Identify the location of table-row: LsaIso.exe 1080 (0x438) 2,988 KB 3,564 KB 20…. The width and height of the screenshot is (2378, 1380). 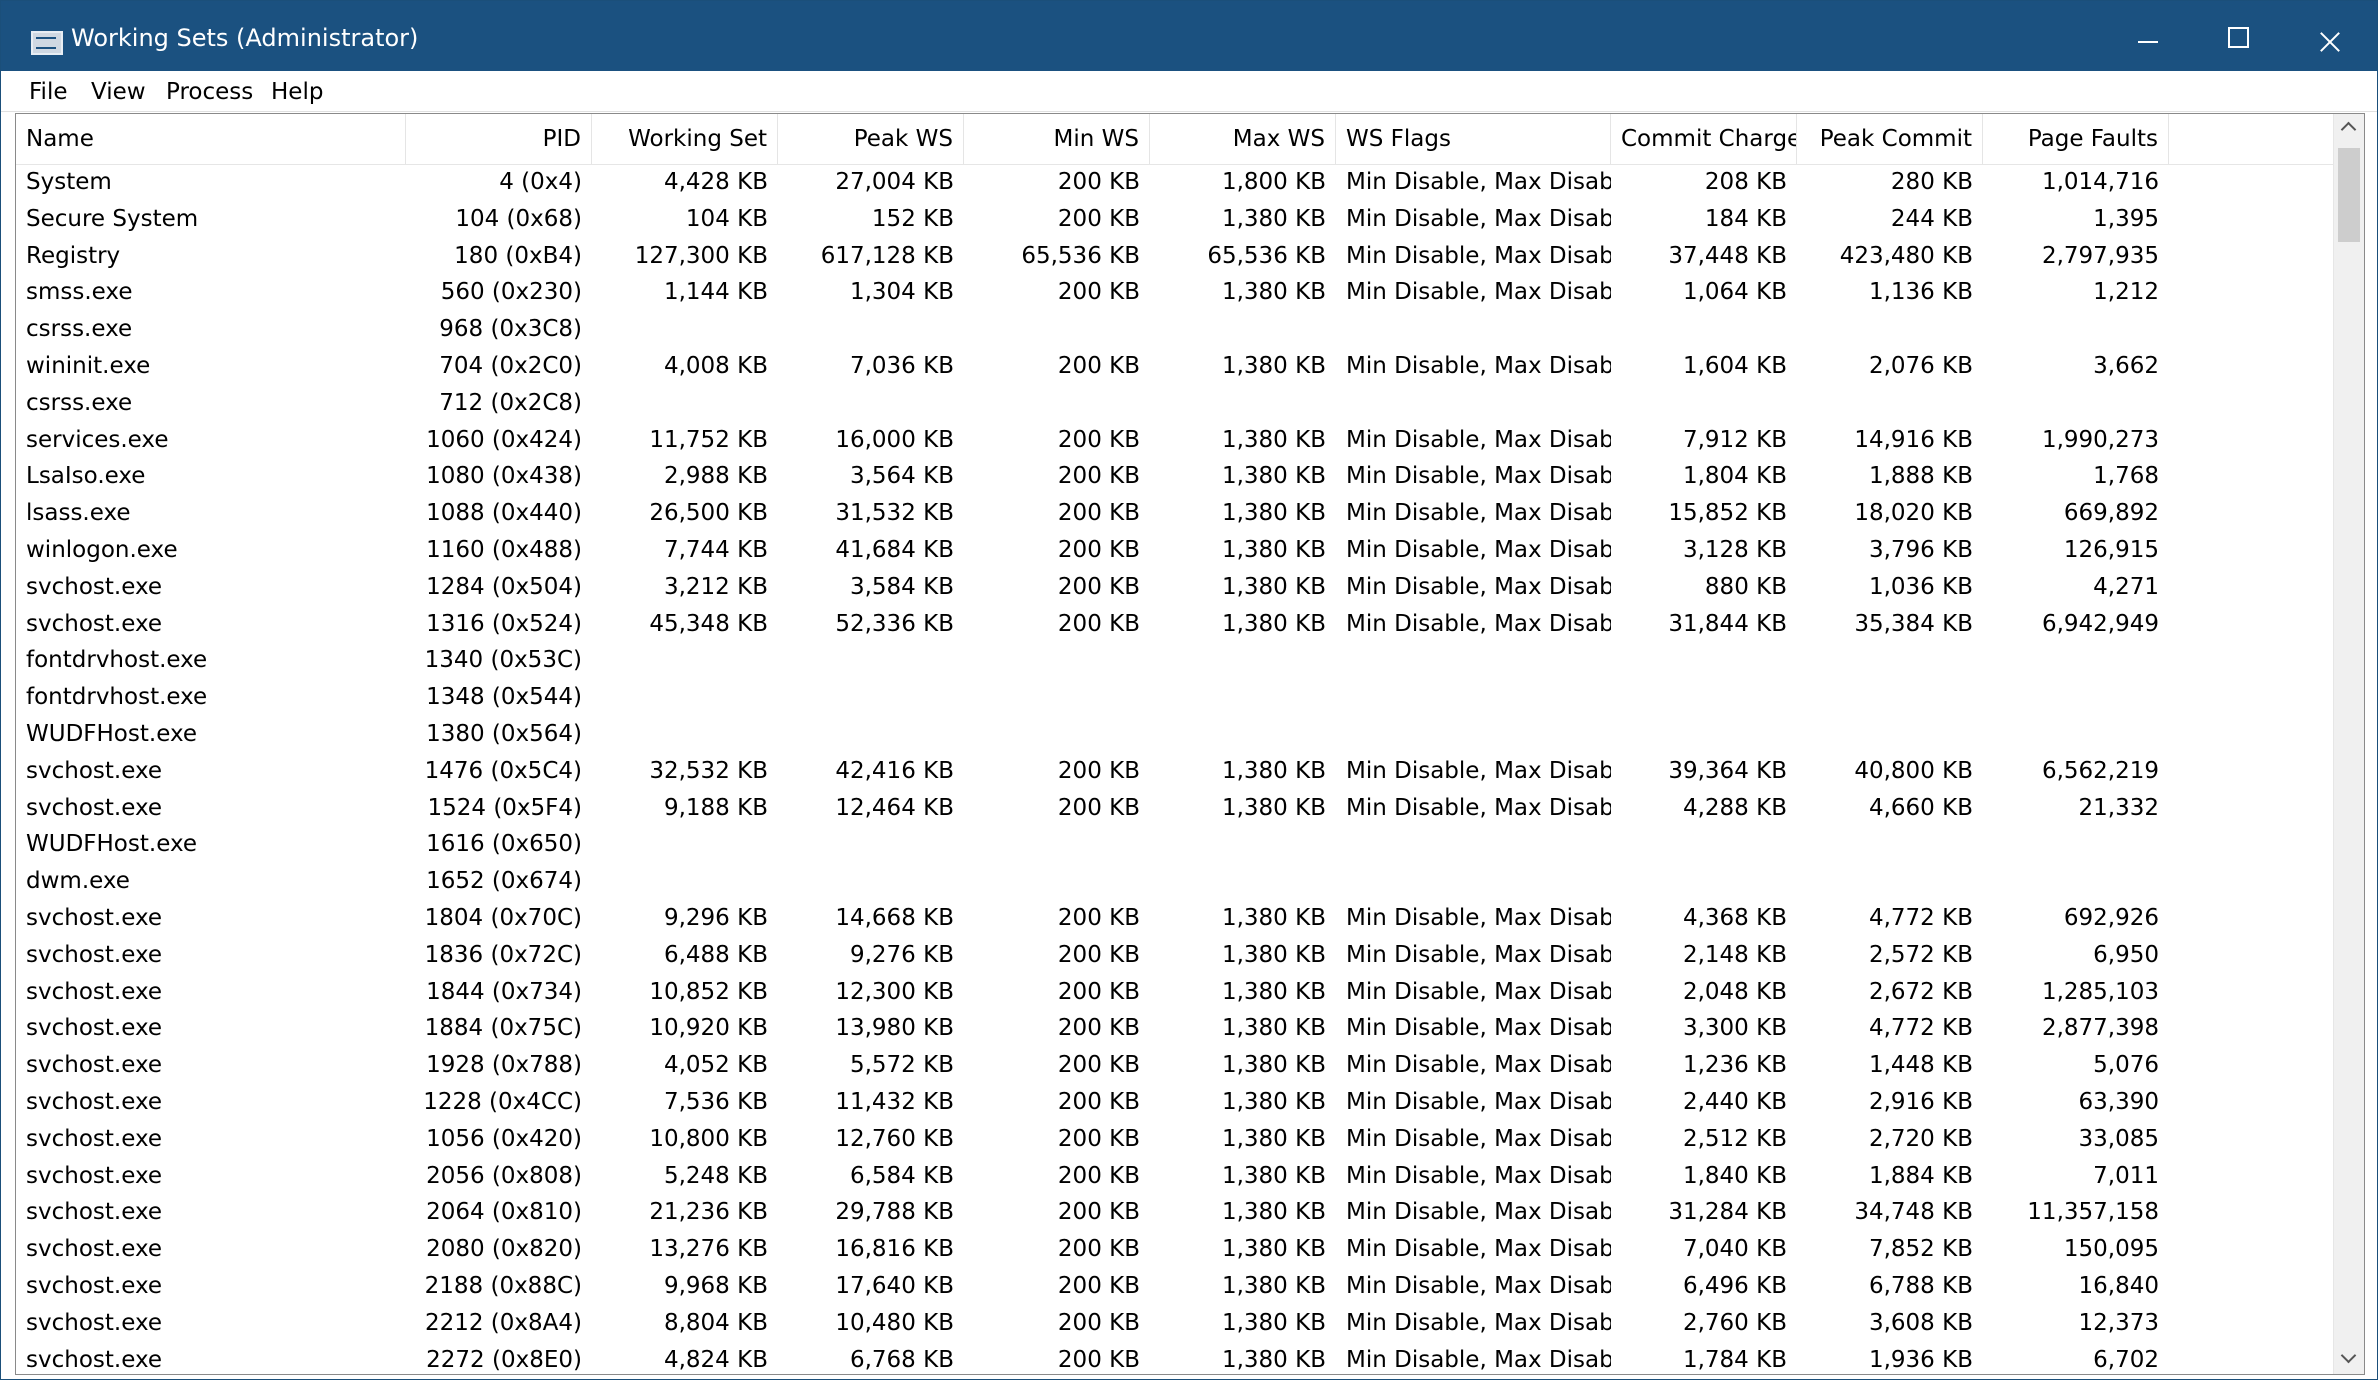
(1176, 476).